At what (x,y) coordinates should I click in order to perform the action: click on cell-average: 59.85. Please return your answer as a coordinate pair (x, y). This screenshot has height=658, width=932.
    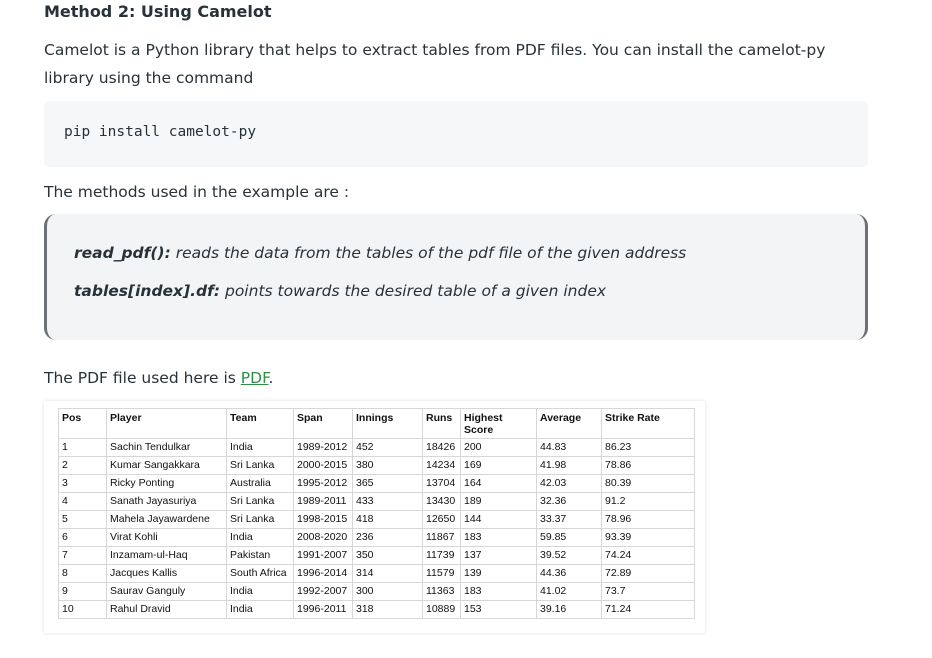
    Looking at the image, I should click on (569, 537).